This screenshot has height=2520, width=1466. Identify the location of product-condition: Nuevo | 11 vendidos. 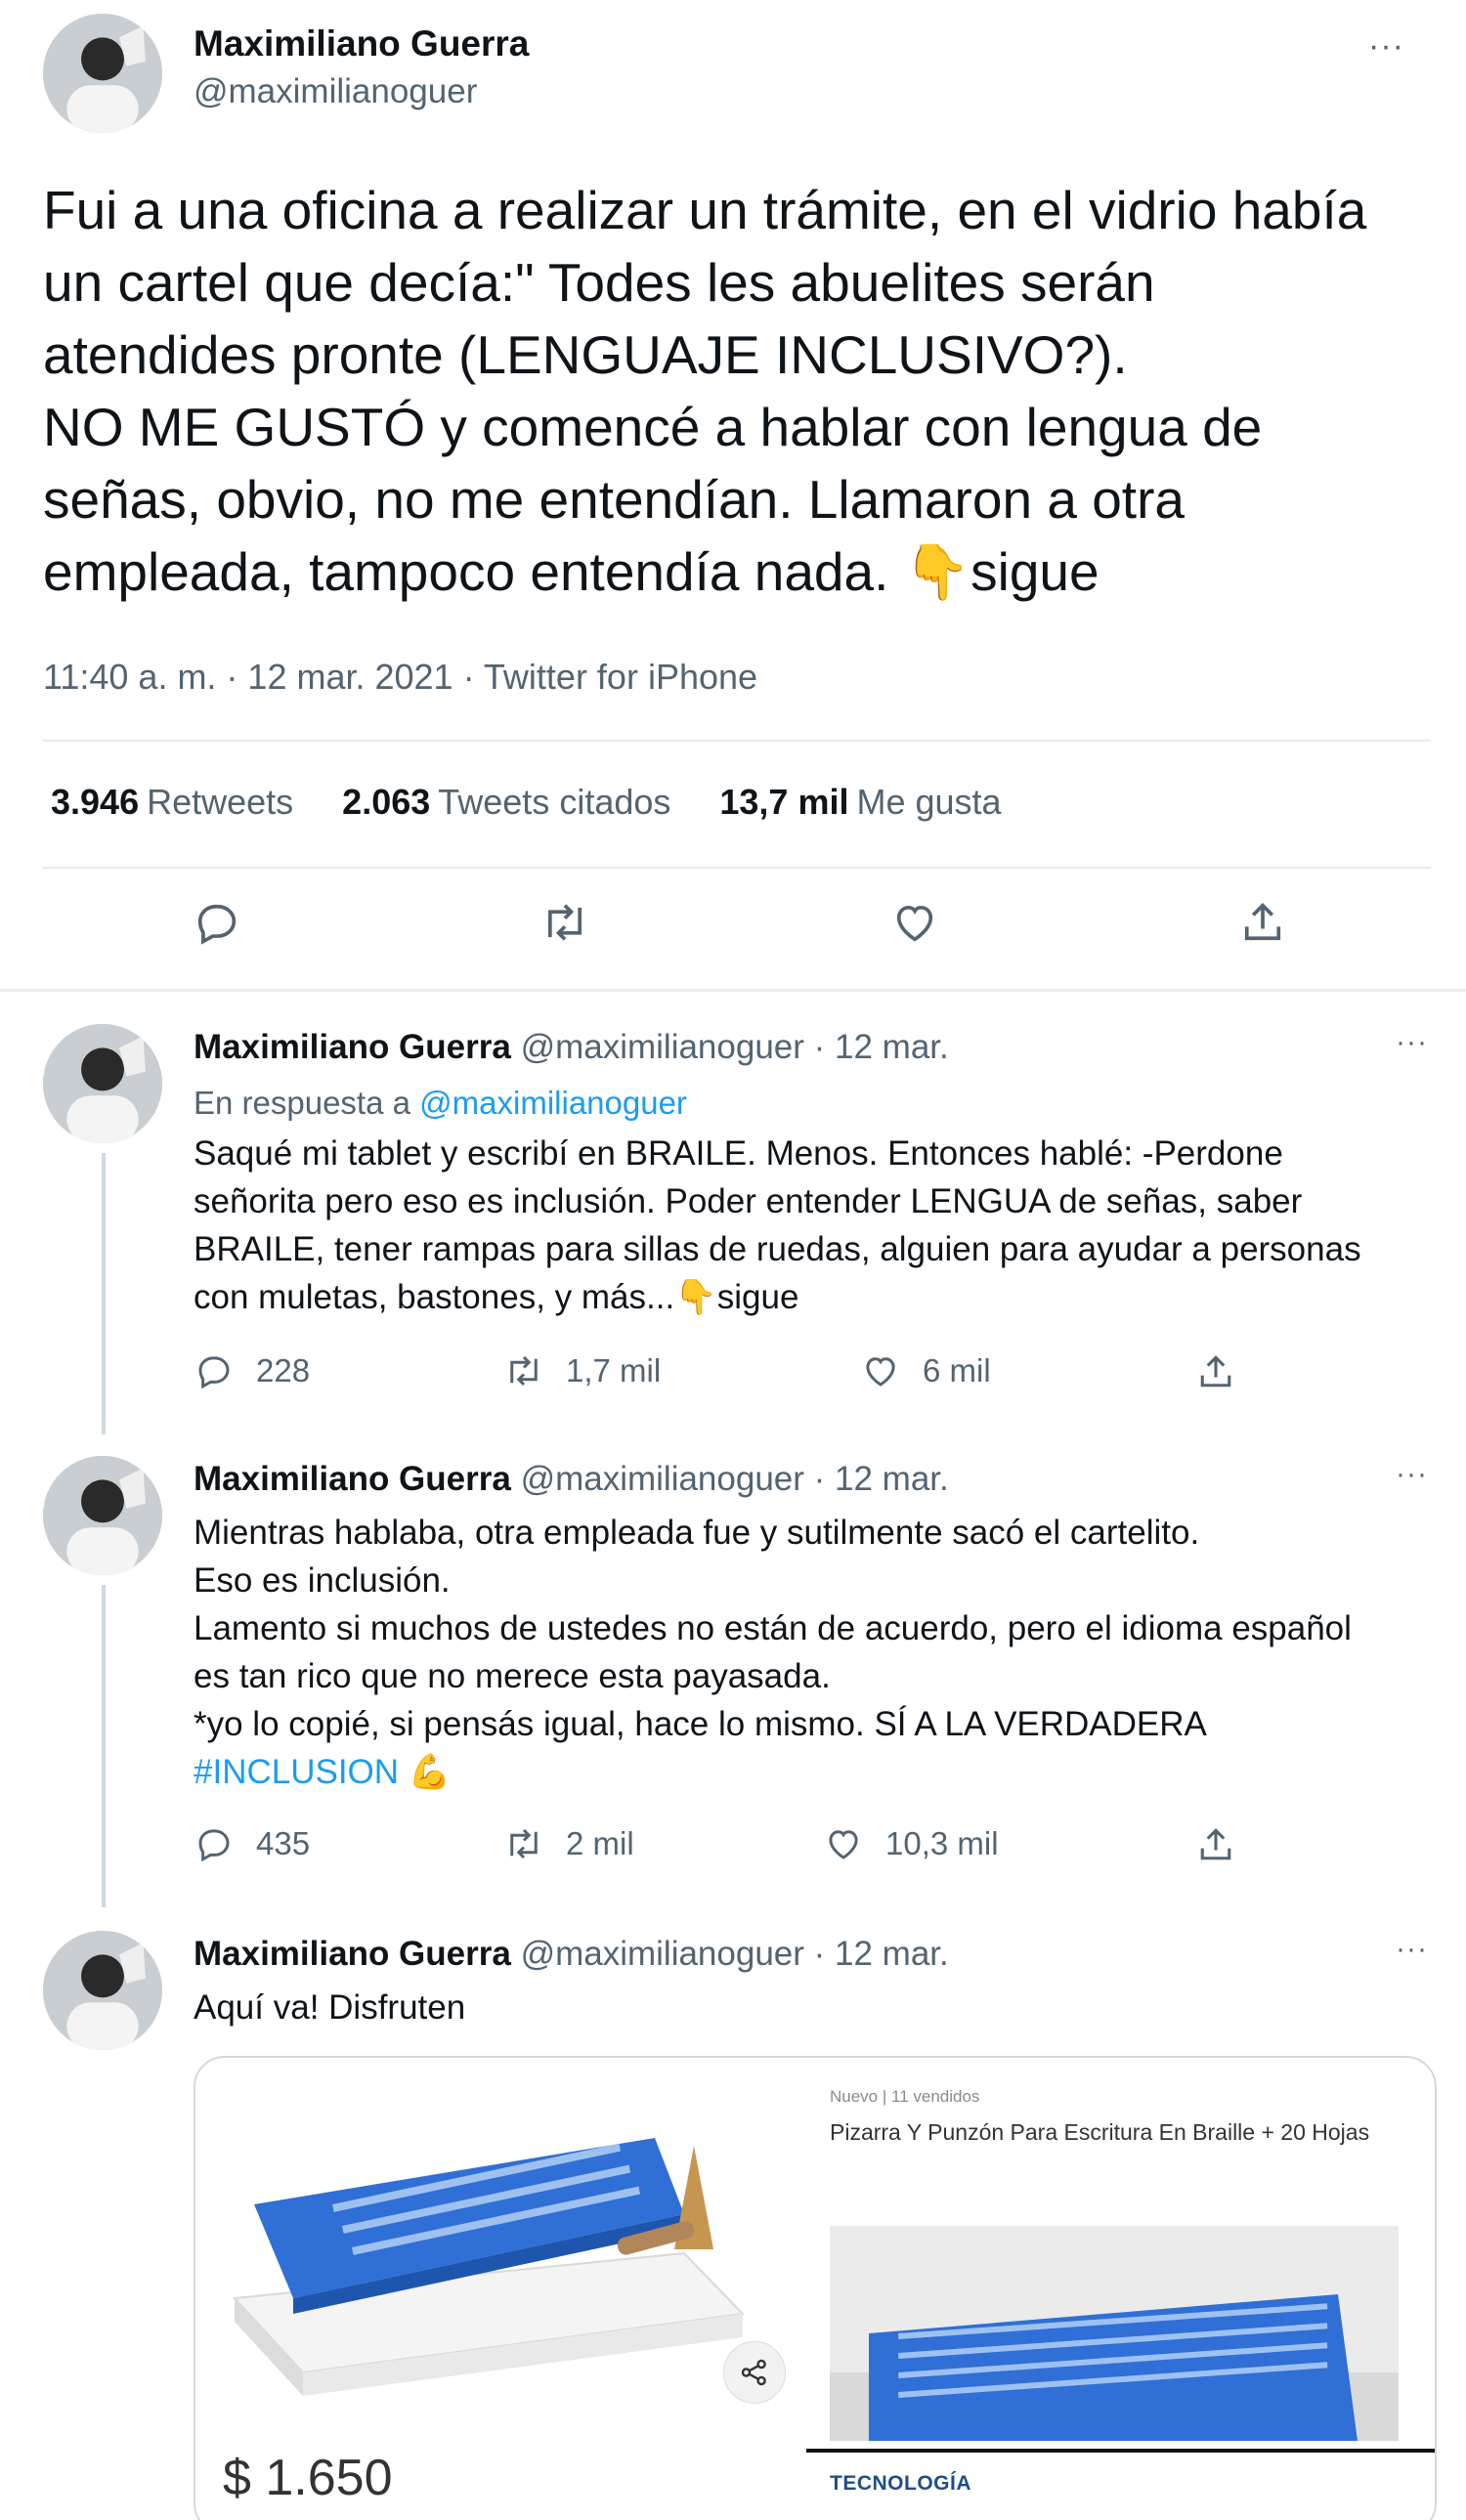
(905, 2096).